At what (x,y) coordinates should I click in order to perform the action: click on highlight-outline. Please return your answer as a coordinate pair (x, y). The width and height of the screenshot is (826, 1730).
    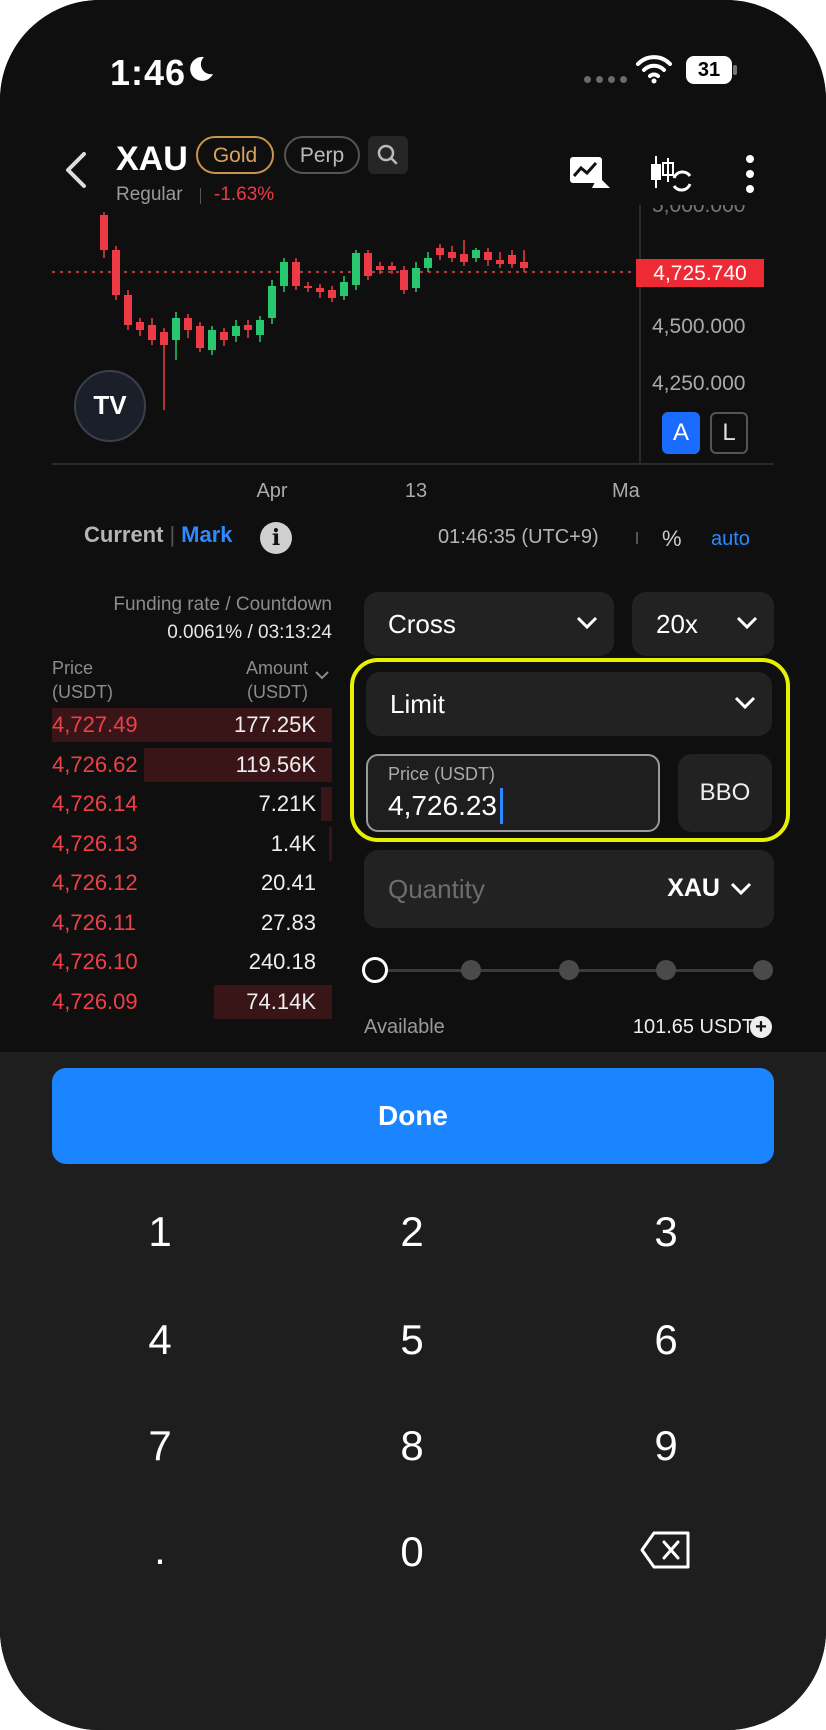
    Looking at the image, I should click on (570, 750).